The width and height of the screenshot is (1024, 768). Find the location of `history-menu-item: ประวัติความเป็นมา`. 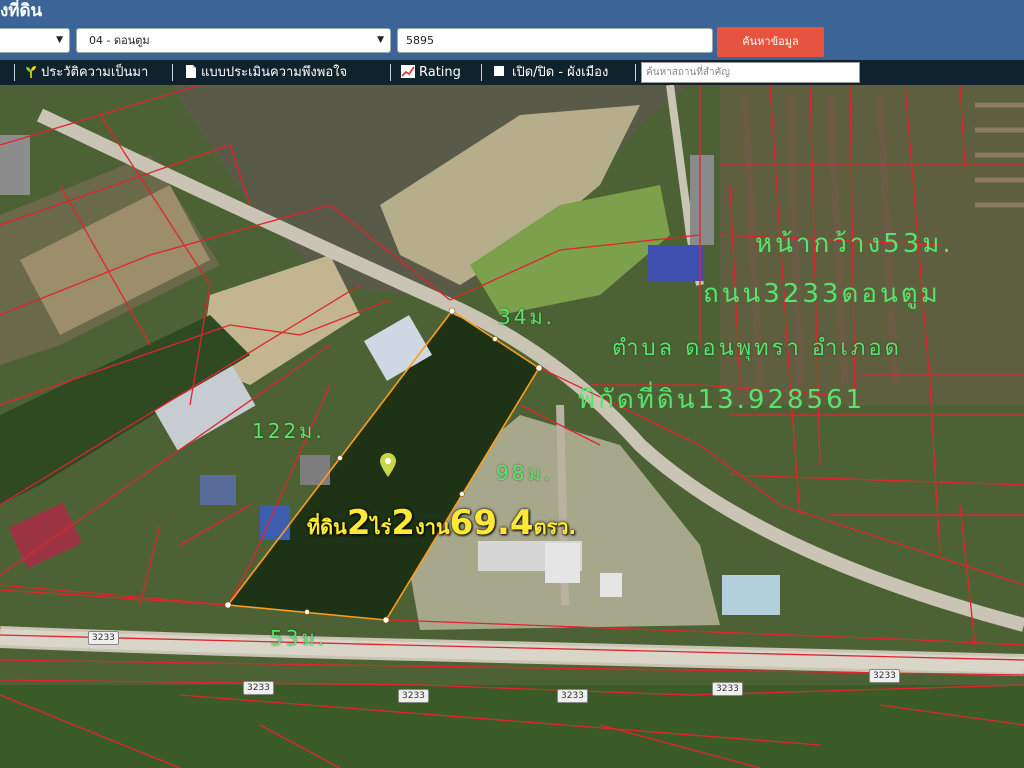

history-menu-item: ประวัติความเป็นมา is located at coordinates (86, 72).